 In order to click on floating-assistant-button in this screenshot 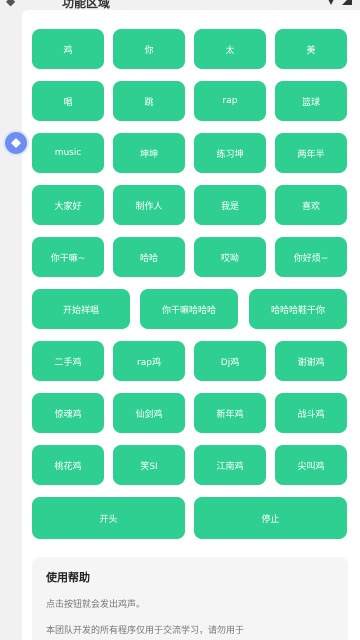, I will do `click(16, 143)`.